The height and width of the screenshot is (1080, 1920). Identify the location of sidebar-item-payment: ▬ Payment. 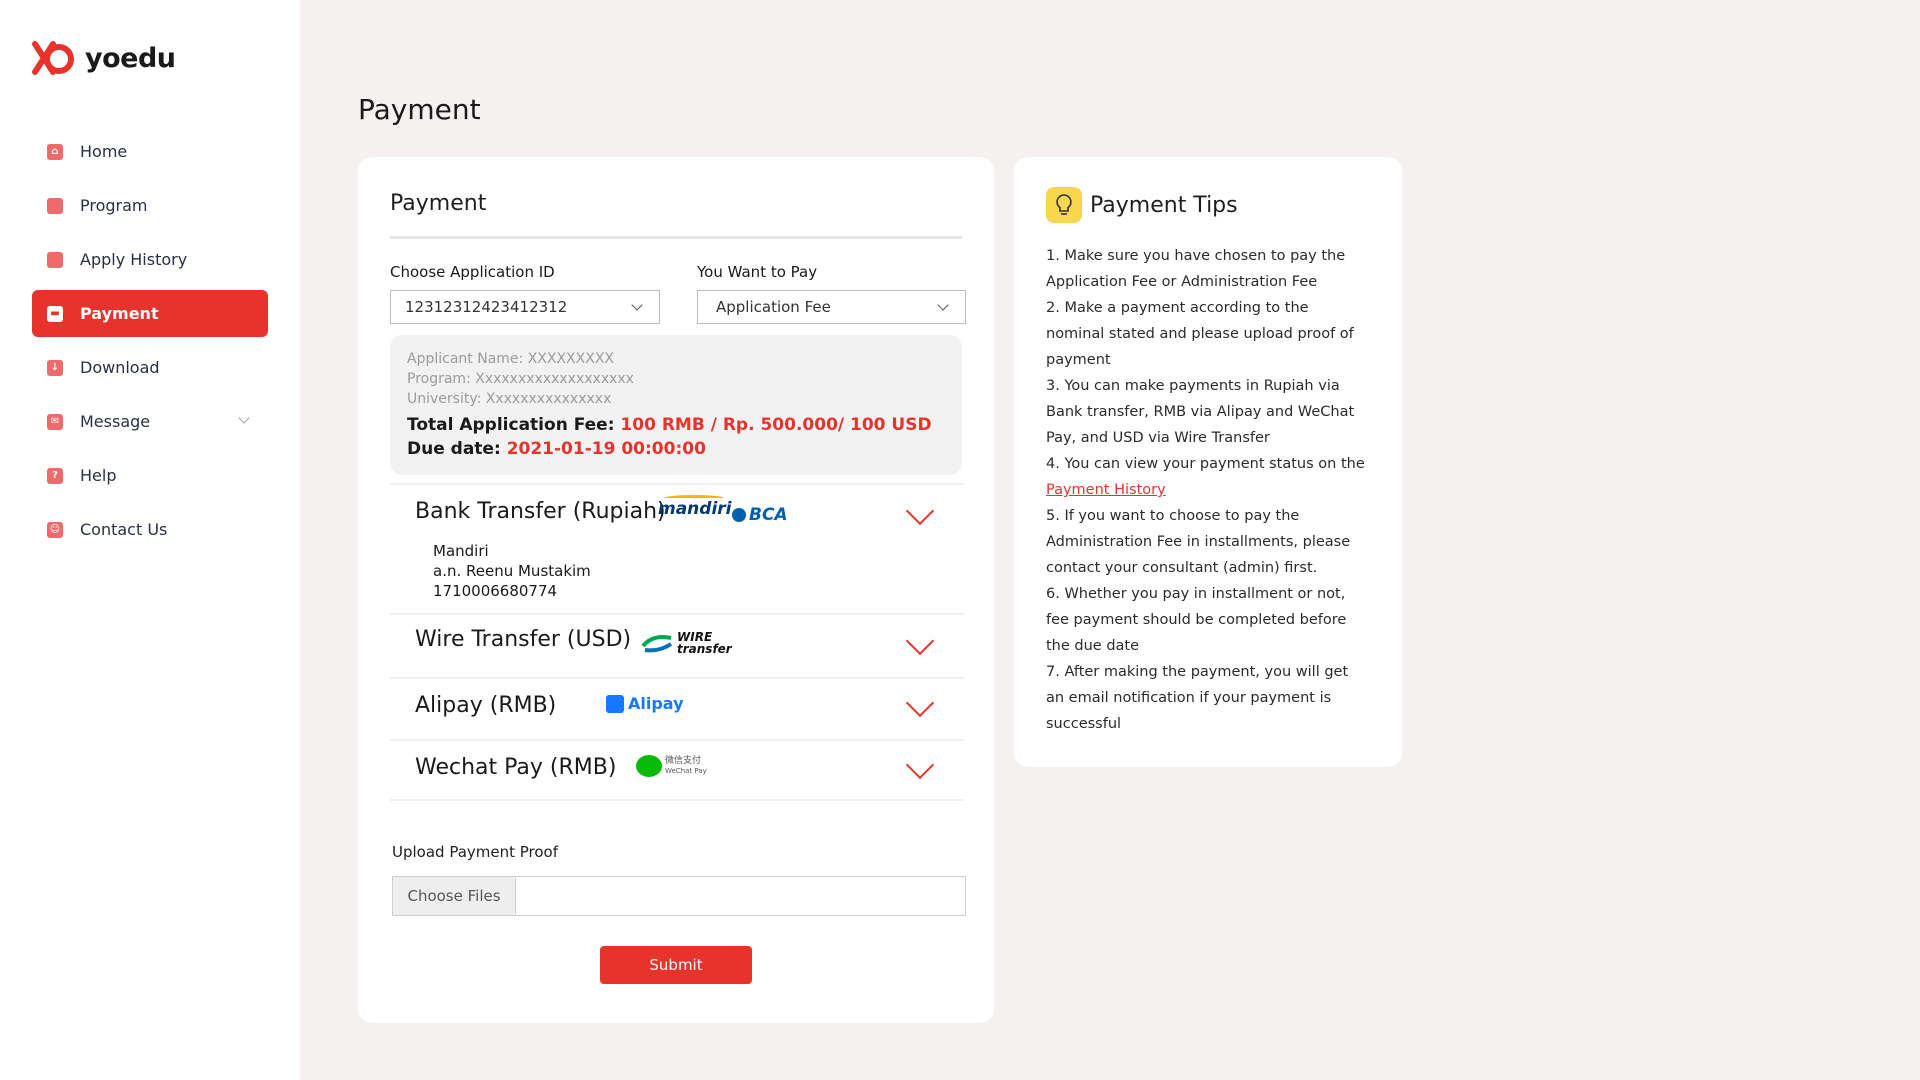
(150, 313).